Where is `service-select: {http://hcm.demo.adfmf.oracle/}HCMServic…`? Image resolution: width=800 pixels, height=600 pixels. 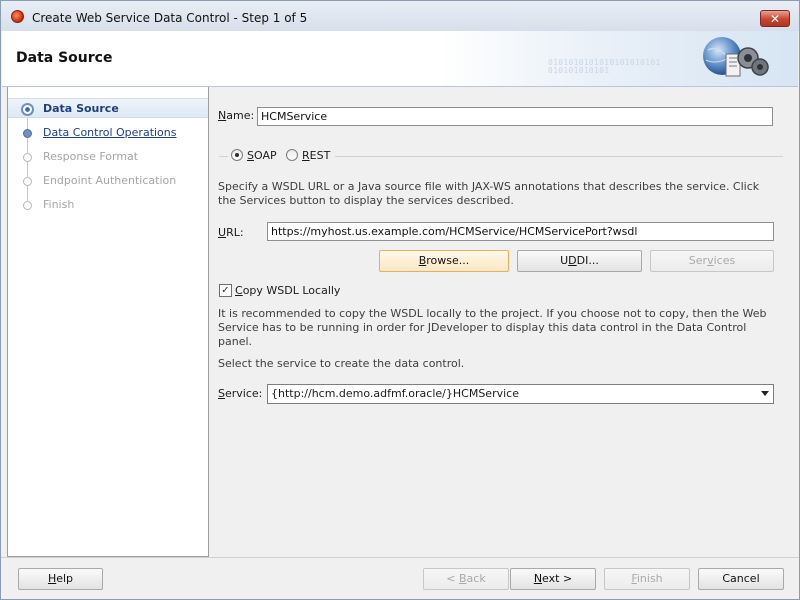
service-select: {http://hcm.demo.adfmf.oracle/}HCMServic… is located at coordinates (520, 394).